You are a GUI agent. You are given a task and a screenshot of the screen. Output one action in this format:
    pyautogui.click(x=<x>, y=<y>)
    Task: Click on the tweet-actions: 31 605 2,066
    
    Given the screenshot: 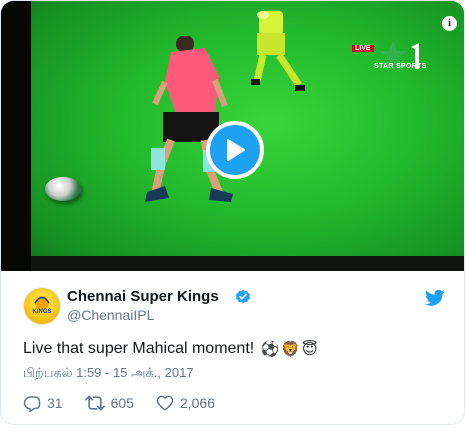 What is the action you would take?
    pyautogui.click(x=130, y=403)
    